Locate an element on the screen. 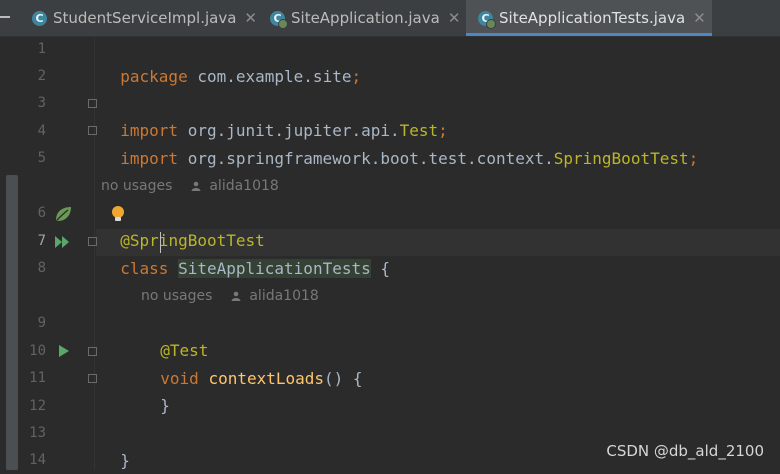  line-number: 10 is located at coordinates (37, 351).